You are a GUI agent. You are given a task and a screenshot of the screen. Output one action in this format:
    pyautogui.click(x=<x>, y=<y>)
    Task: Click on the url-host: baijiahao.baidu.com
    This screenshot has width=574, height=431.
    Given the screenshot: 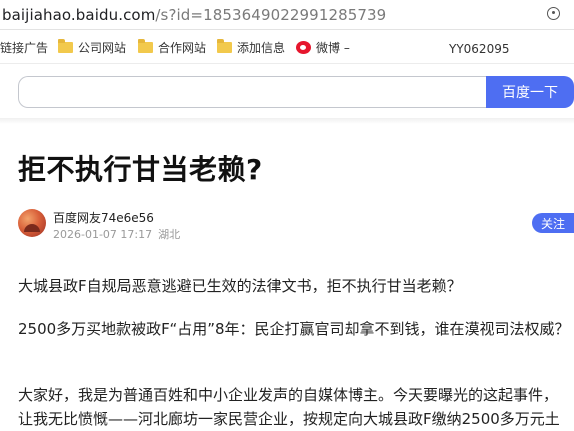 What is the action you would take?
    pyautogui.click(x=79, y=14)
    